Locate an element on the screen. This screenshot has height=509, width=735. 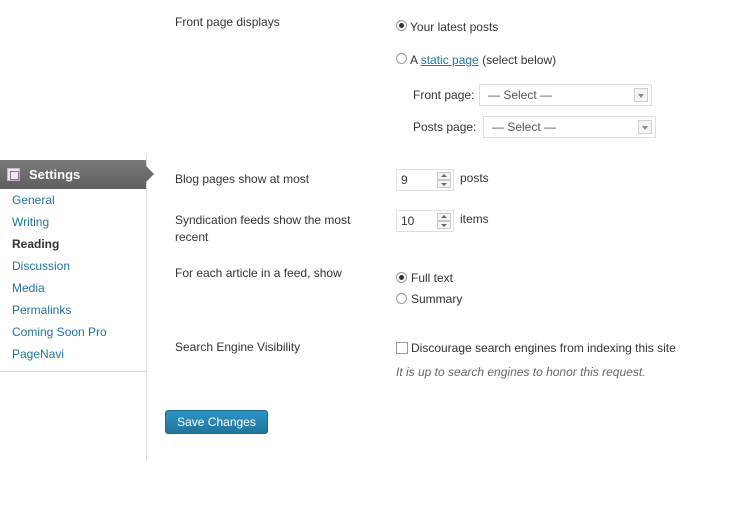
sidebar-item-discussion: Discussion is located at coordinates (73, 266).